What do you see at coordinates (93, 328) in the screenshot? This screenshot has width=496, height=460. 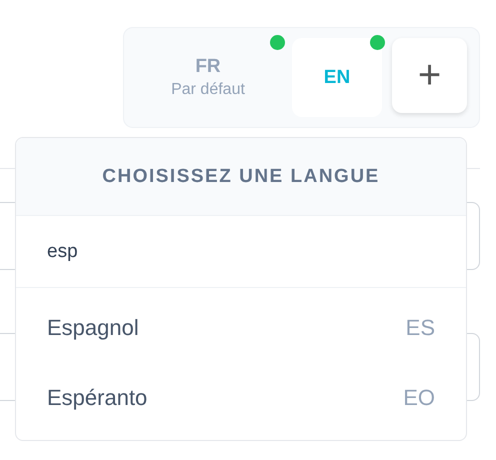 I see `option-name: Espagnol` at bounding box center [93, 328].